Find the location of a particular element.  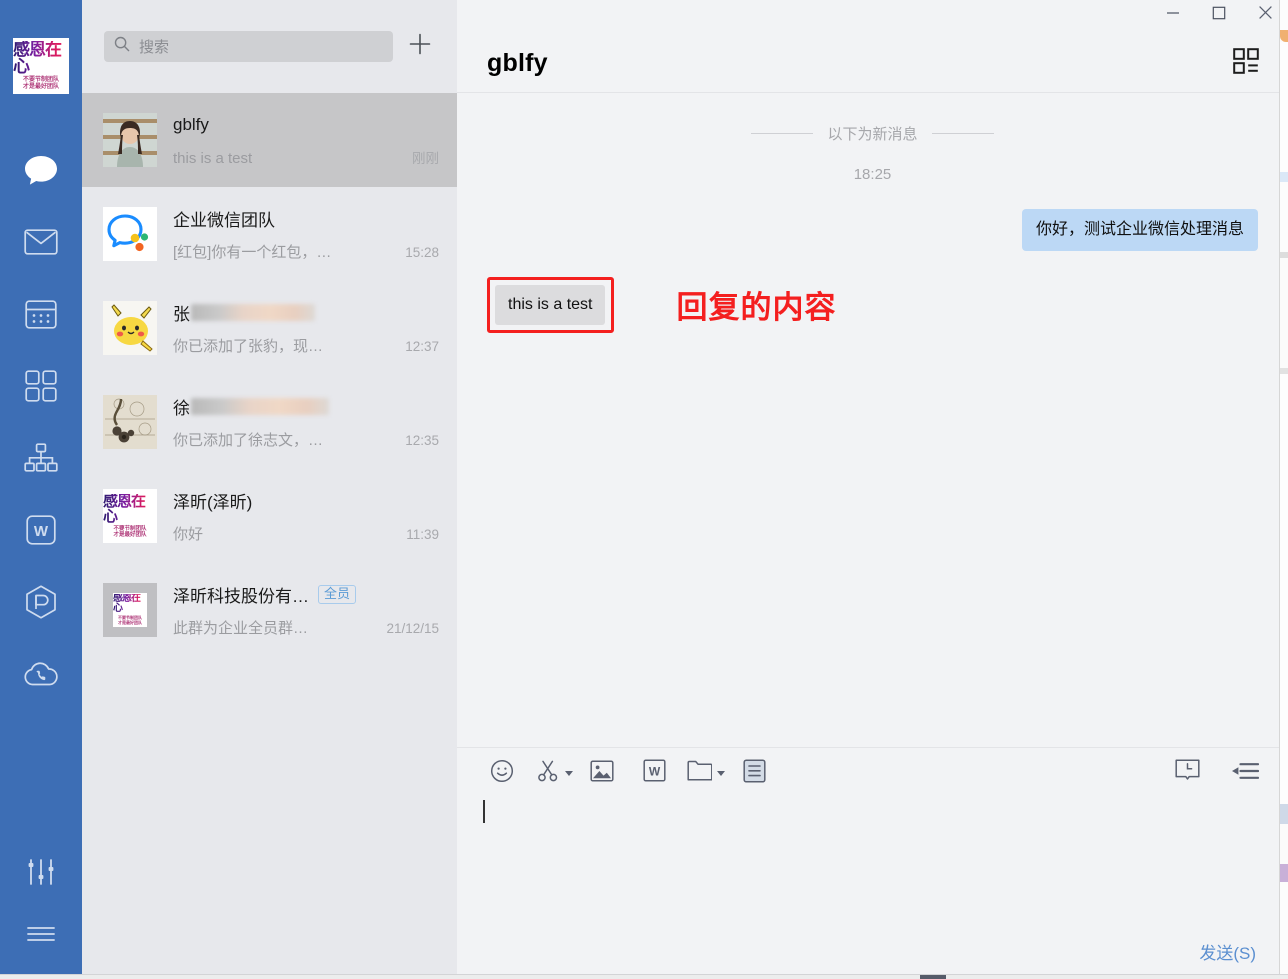

conversation-time: 21/12/15 is located at coordinates (412, 628).